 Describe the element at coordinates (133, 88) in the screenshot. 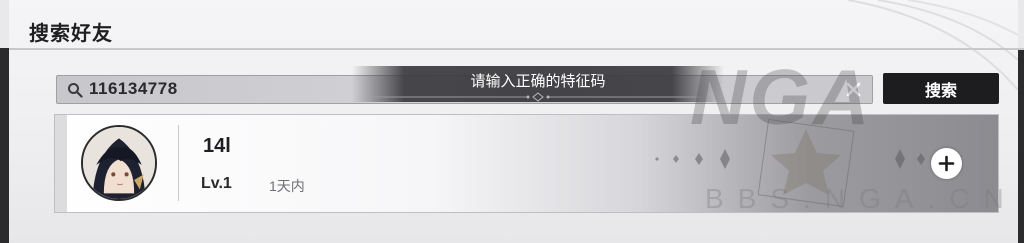

I see `search-value: 116134778` at that location.